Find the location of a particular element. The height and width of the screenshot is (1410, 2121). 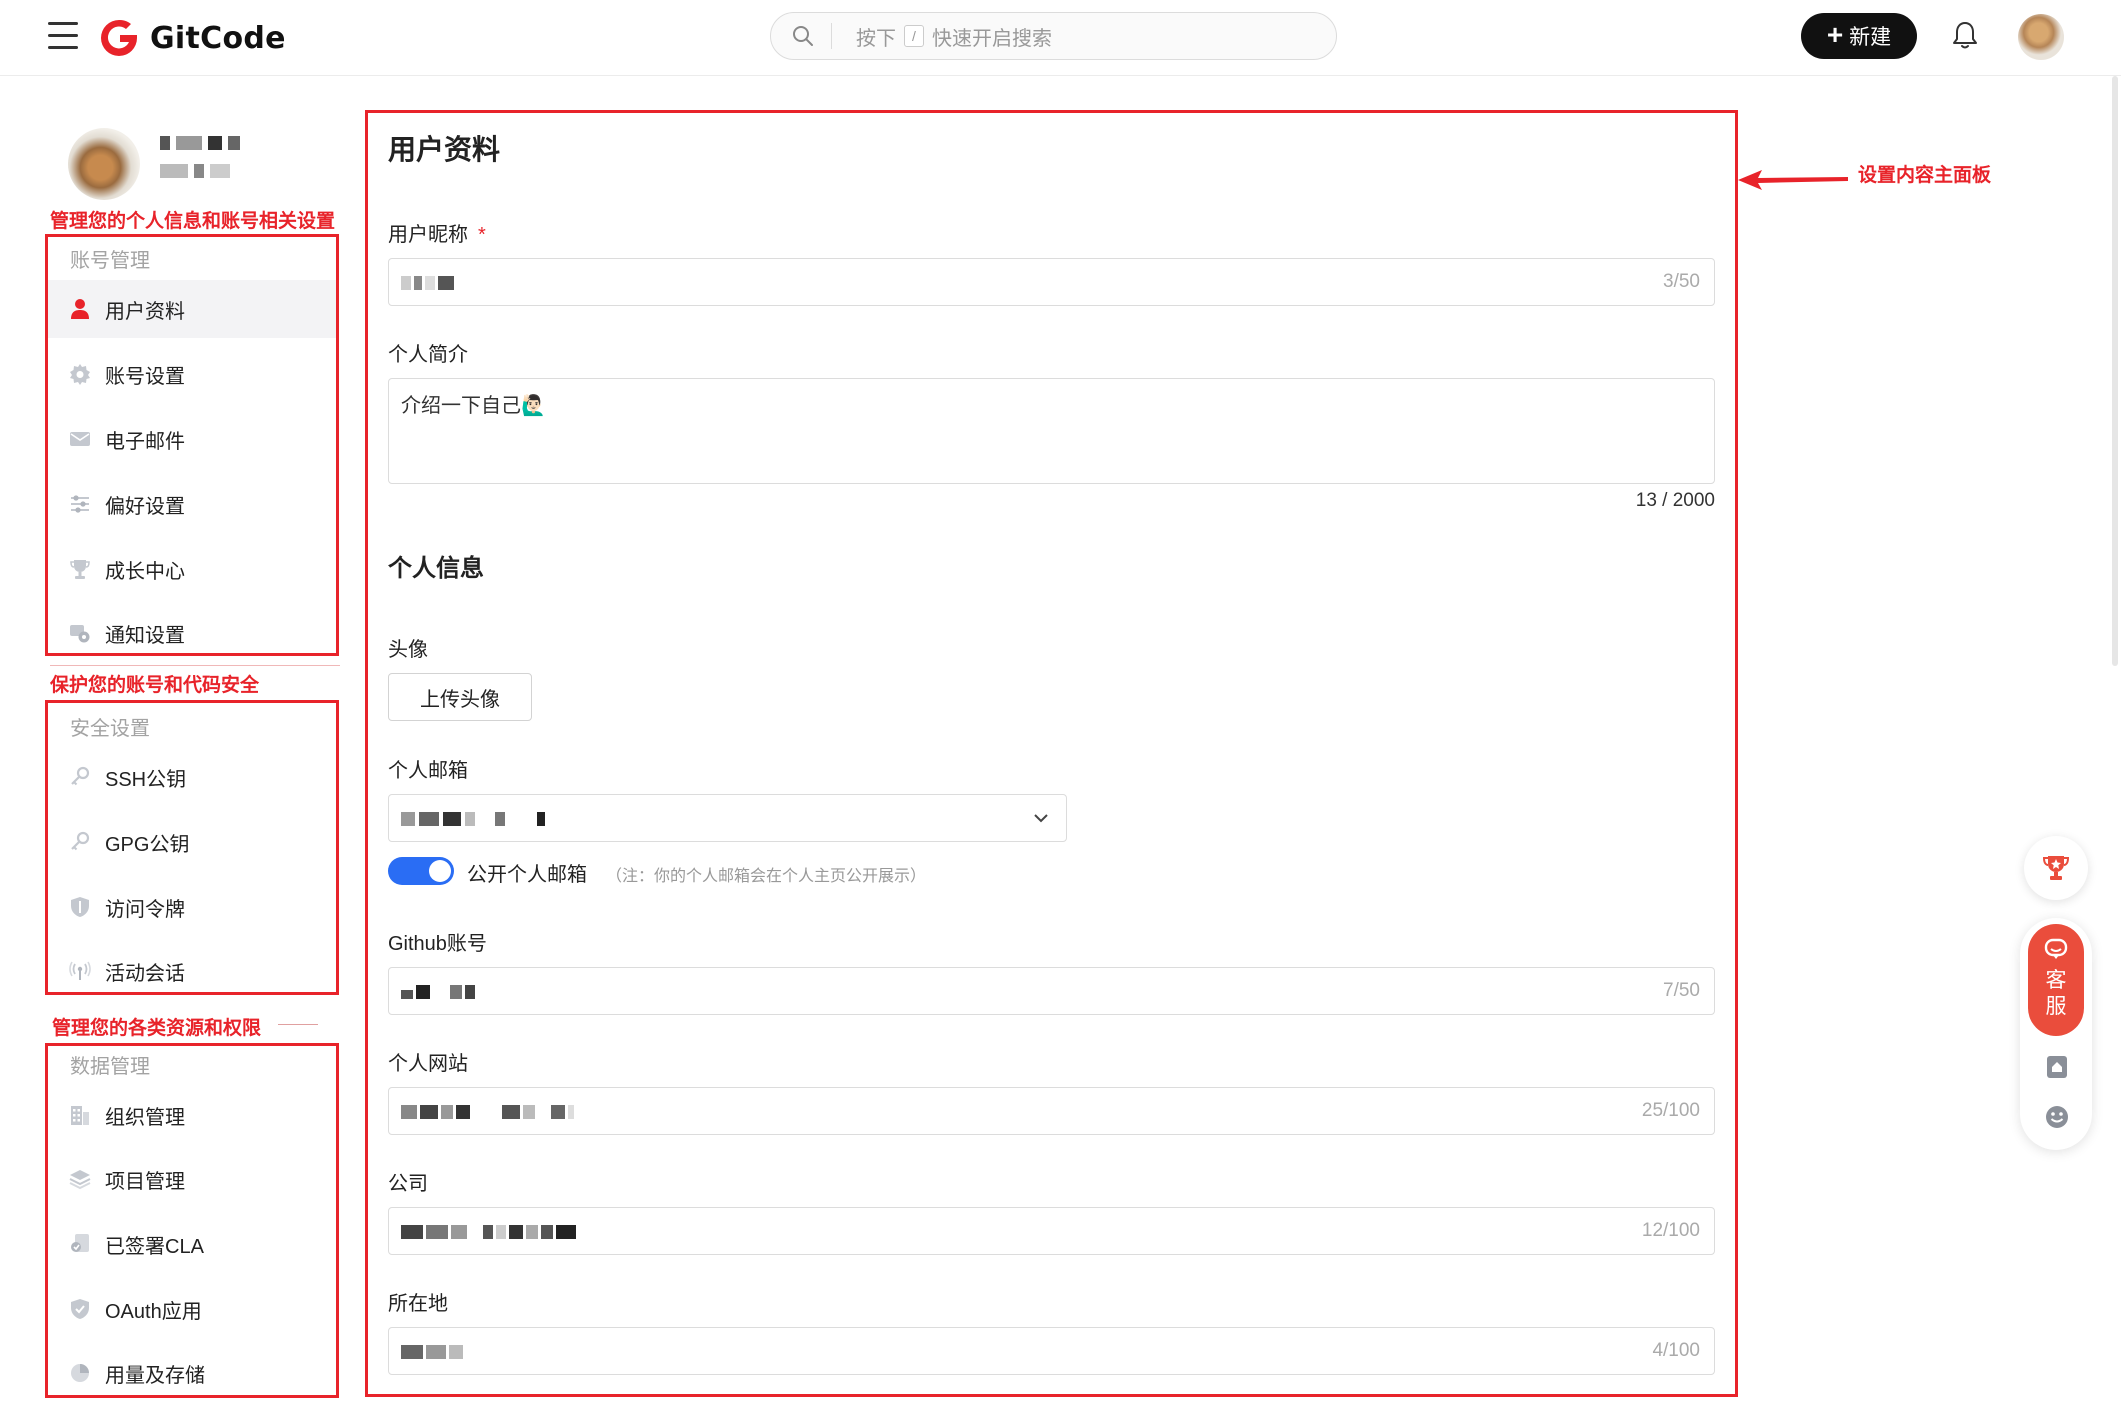

gitcode-logo: GitCode is located at coordinates (192, 38).